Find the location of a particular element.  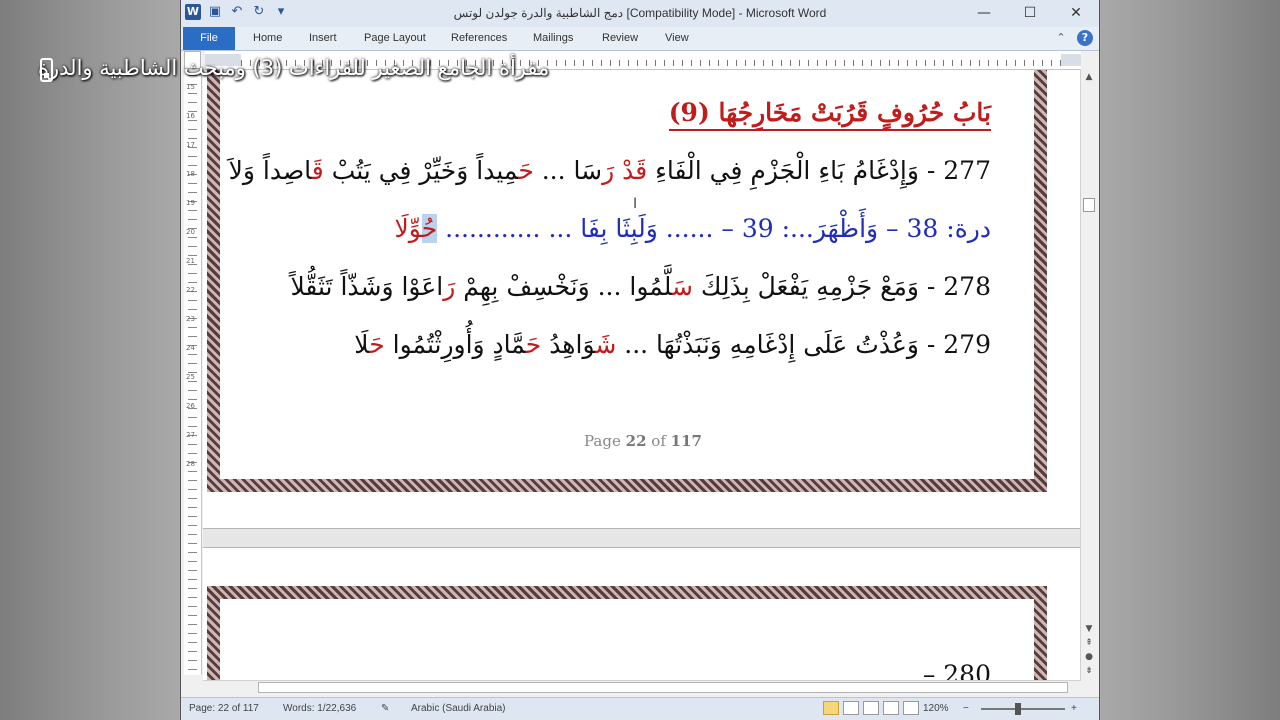

scroll-up-icon: ▲ is located at coordinates (1089, 77).